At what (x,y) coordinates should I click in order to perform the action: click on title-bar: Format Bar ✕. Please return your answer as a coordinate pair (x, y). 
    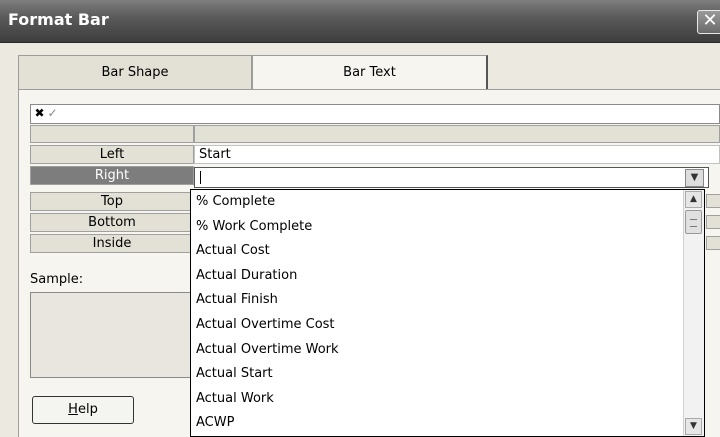
    Looking at the image, I should click on (360, 21).